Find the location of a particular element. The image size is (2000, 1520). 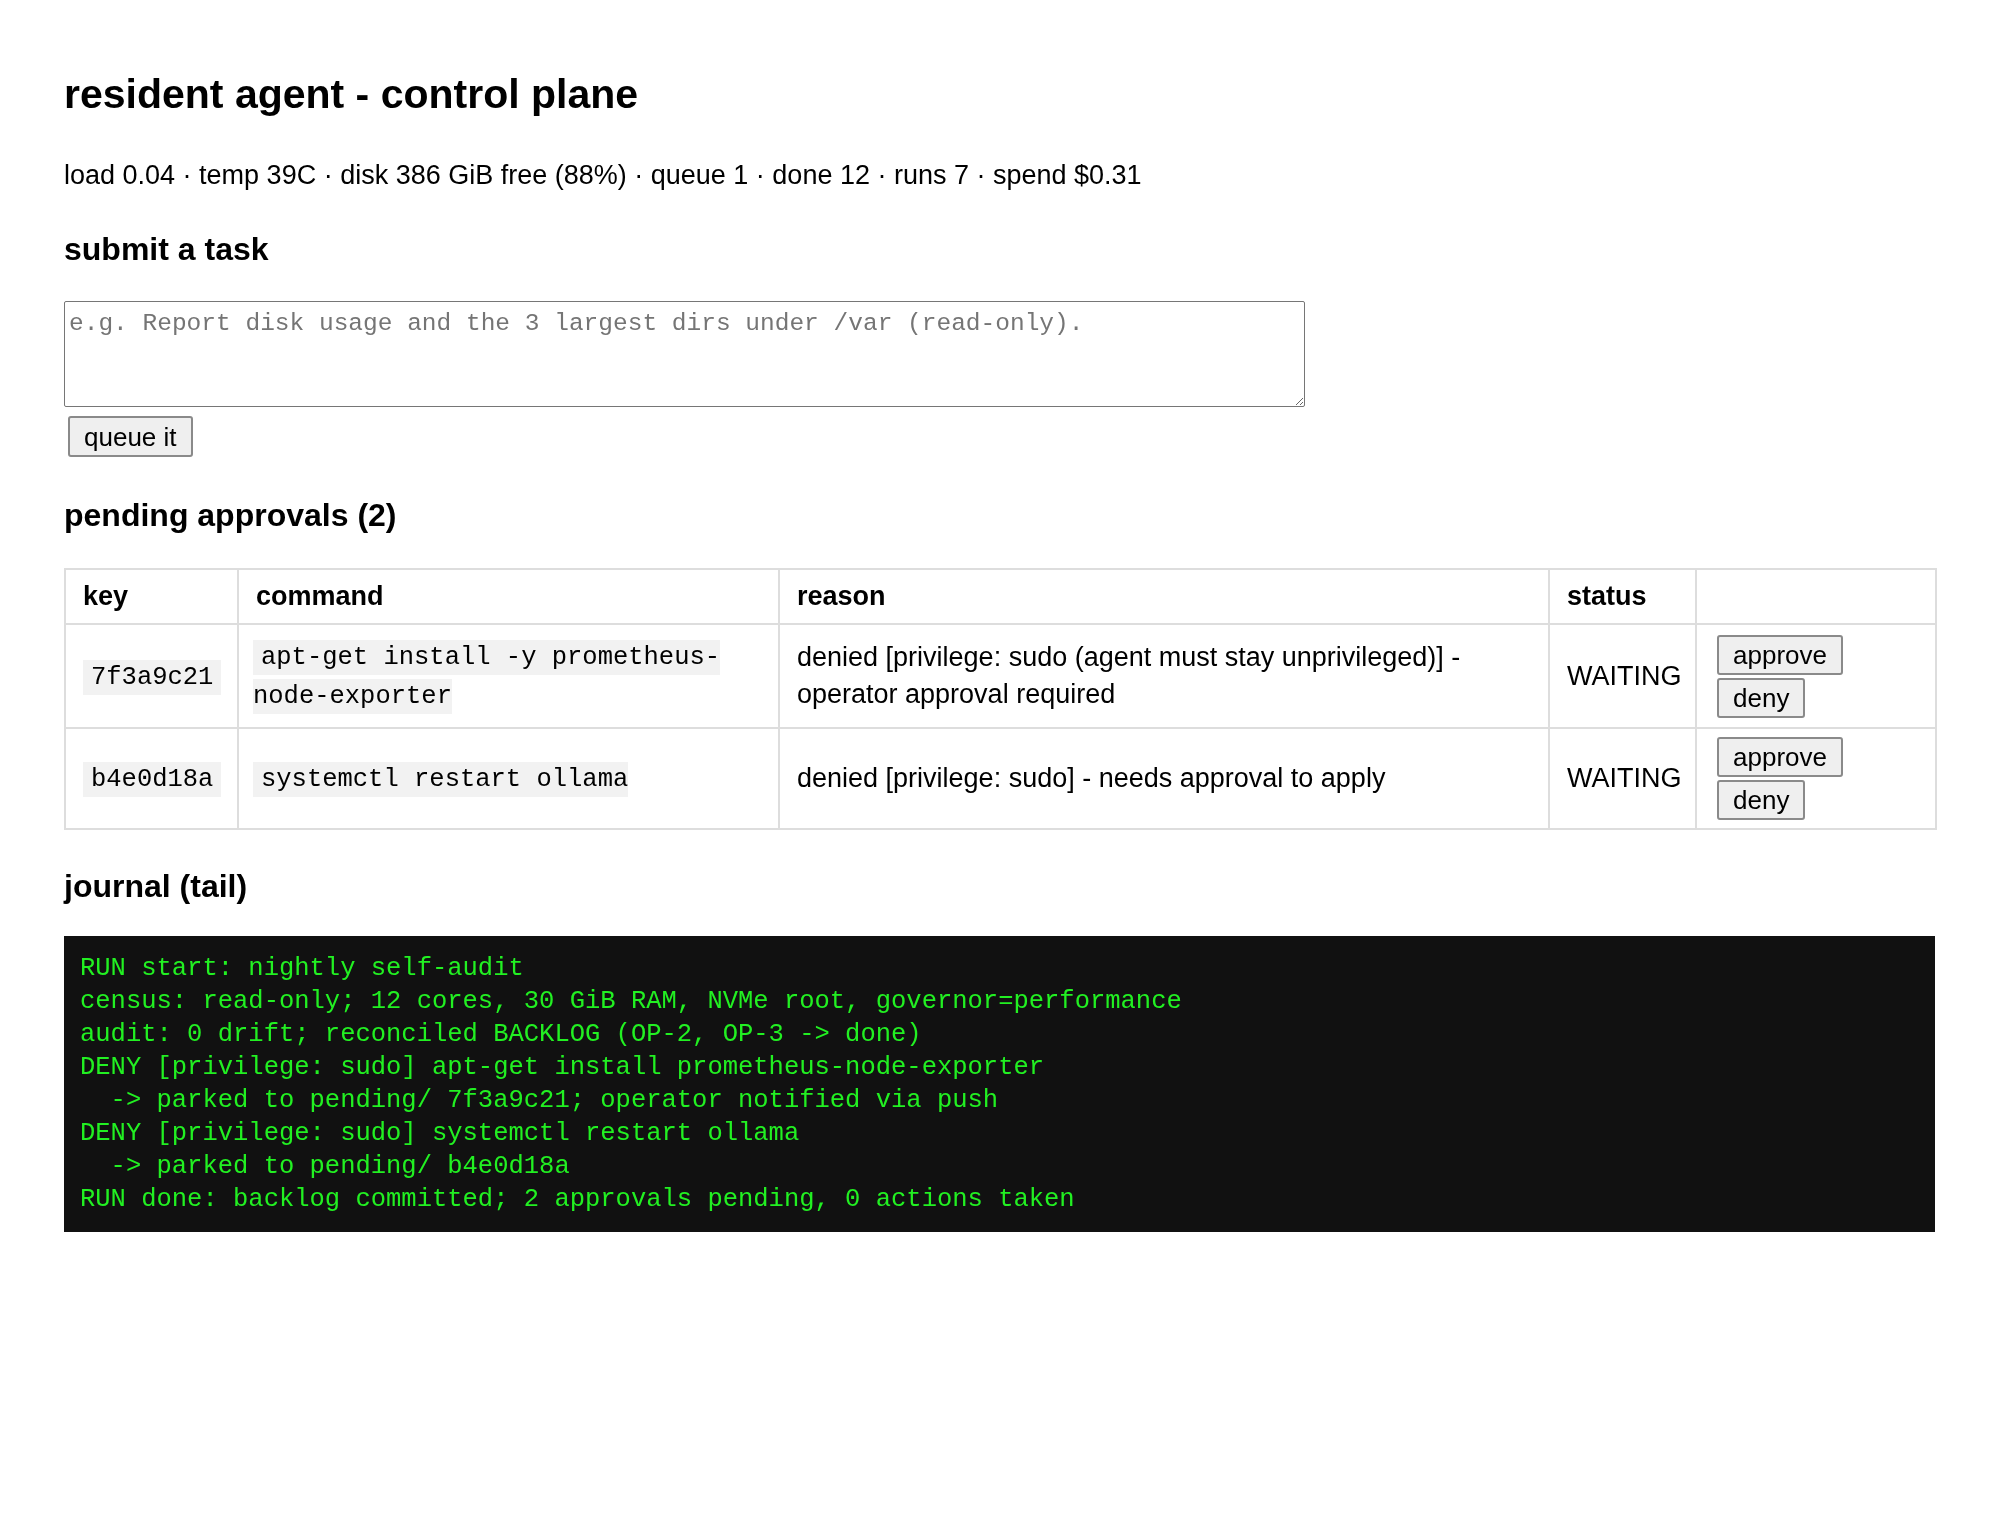

log-line: -> parked to pending/ b4e0d18a is located at coordinates (339, 1166).